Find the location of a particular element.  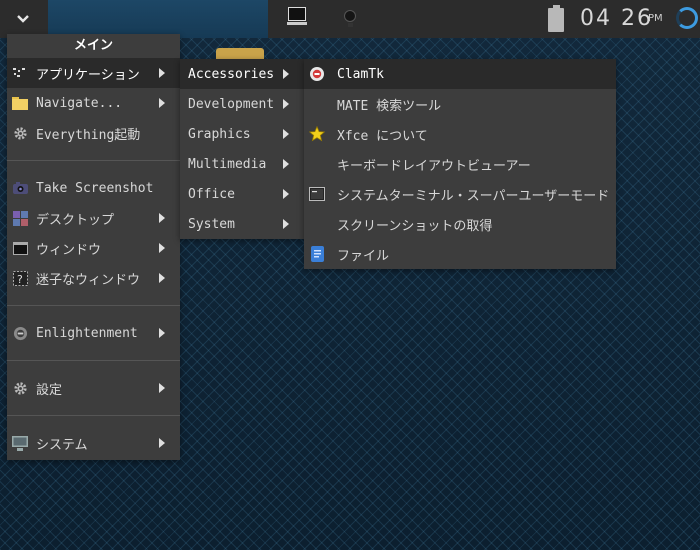

menu-item-applications: アプリケーション is located at coordinates (93, 73).